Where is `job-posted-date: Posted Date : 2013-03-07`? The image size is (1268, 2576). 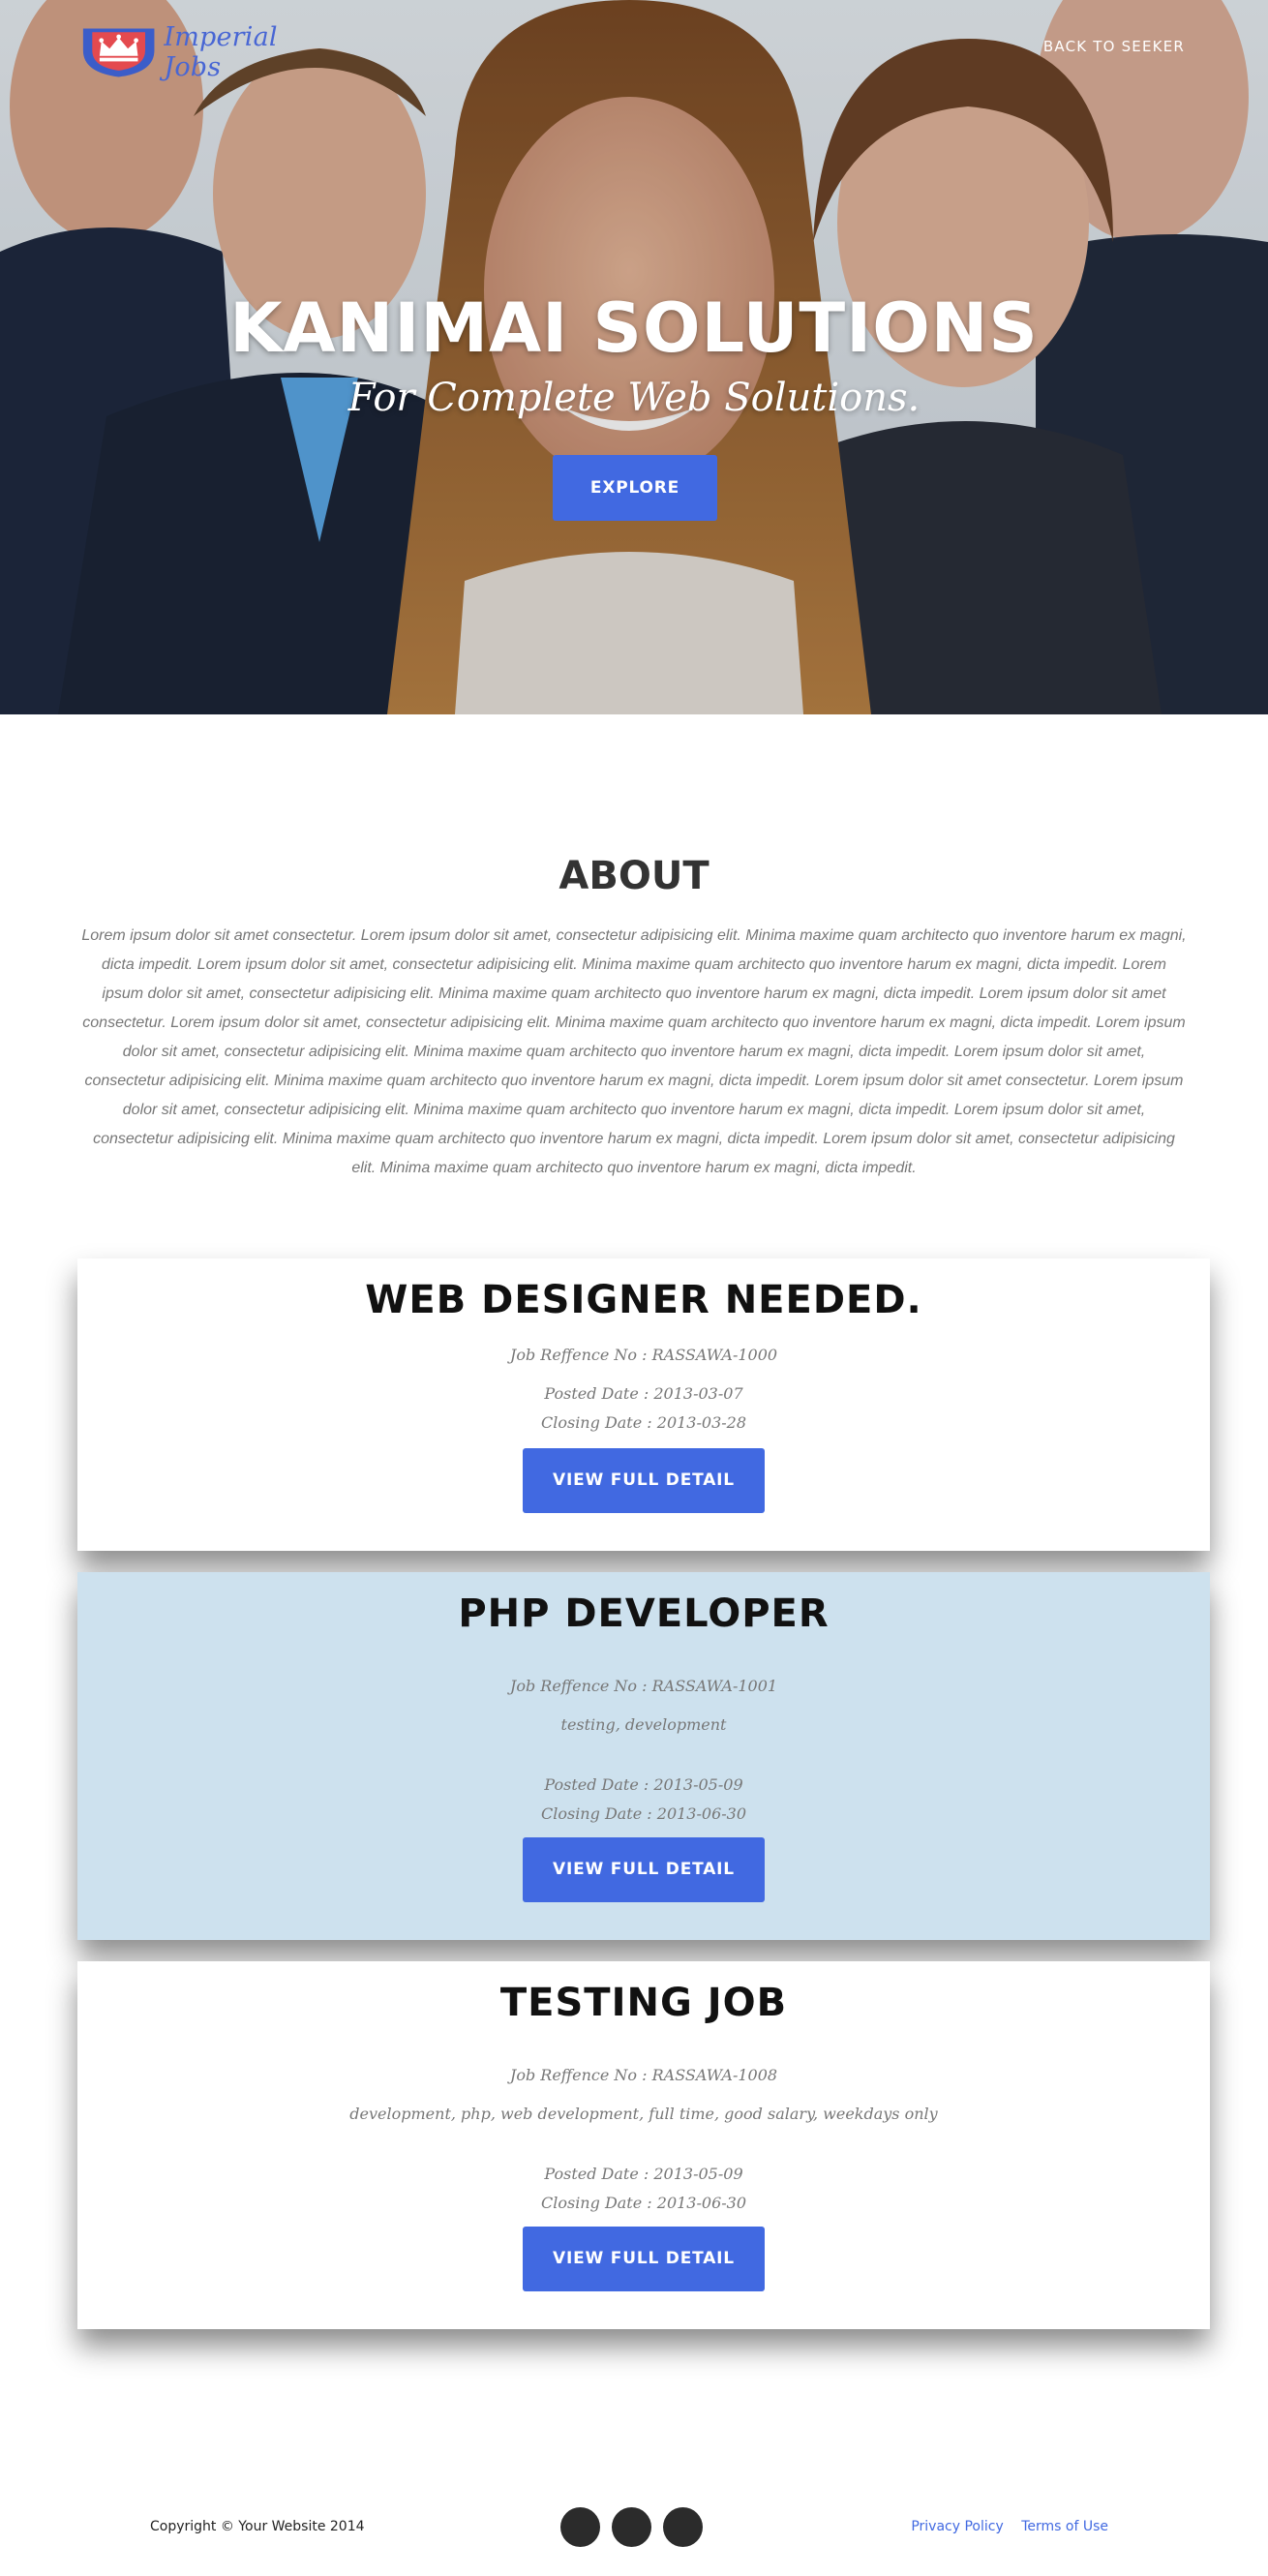
job-posted-date: Posted Date : 2013-03-07 is located at coordinates (643, 1394).